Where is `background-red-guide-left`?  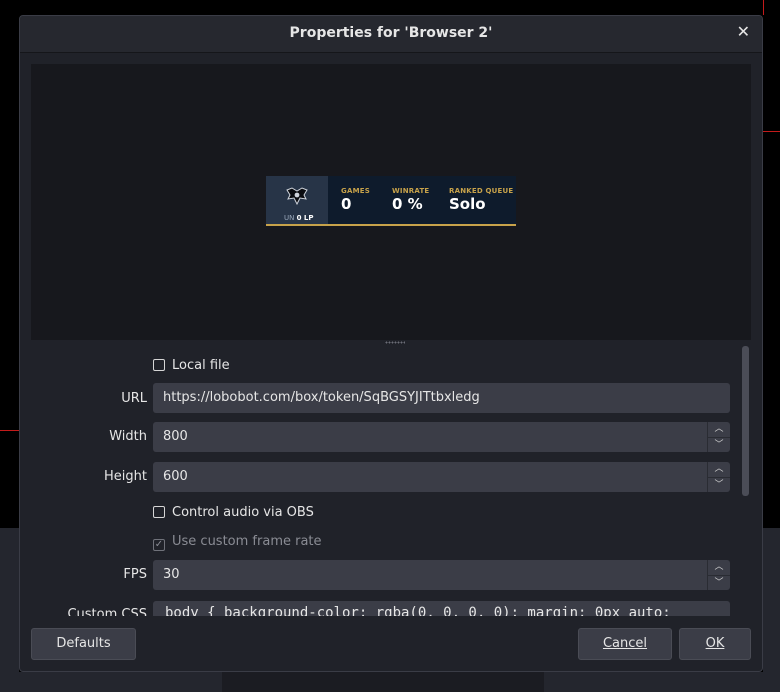
background-red-guide-left is located at coordinates (9, 430).